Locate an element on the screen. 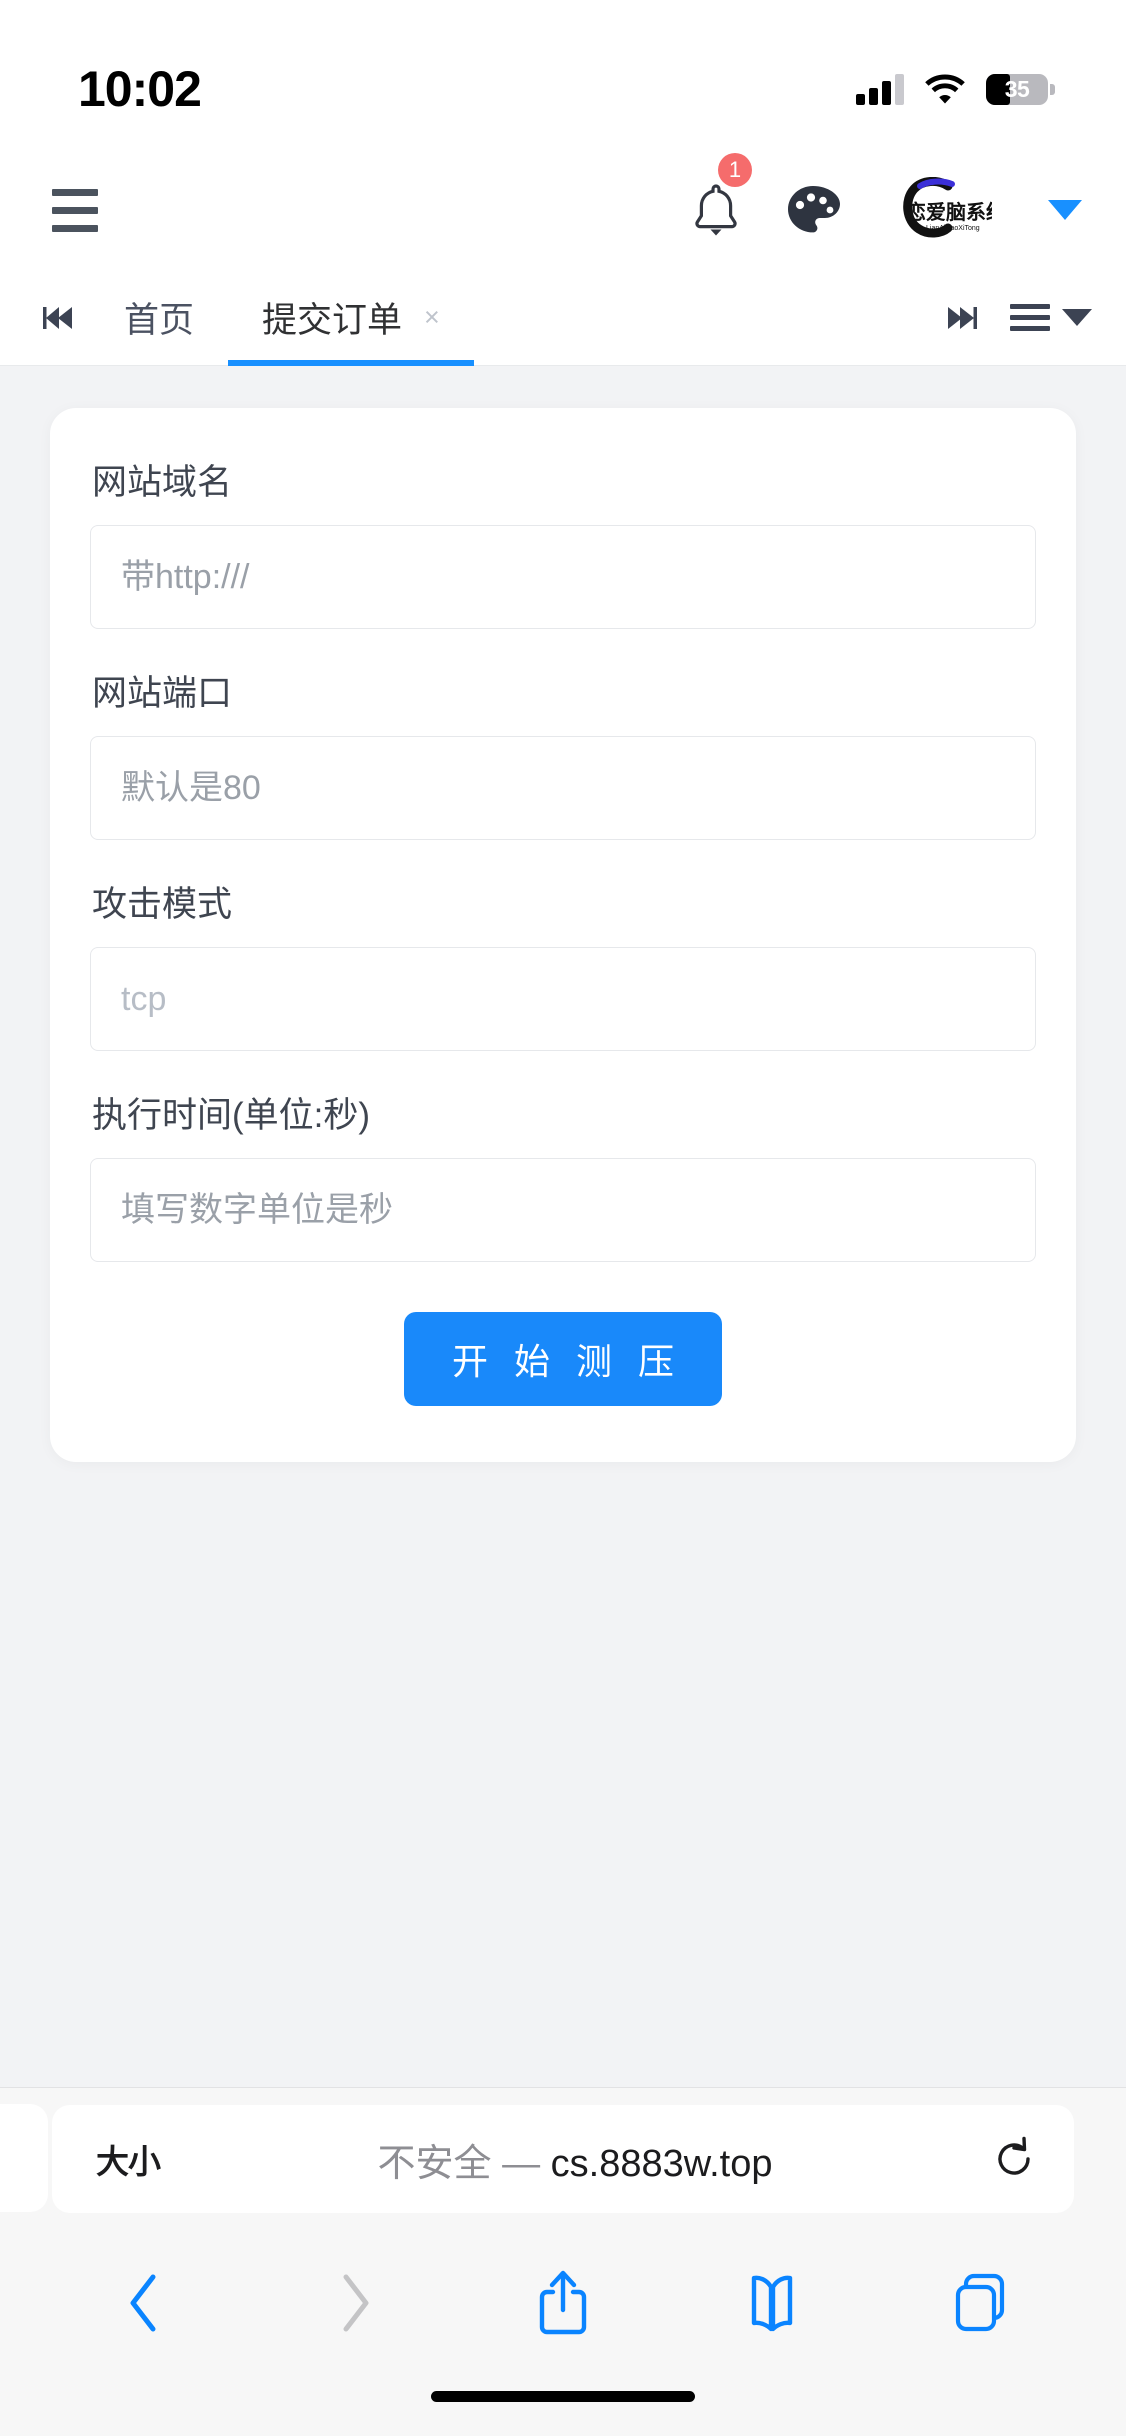  bell-icon is located at coordinates (716, 210).